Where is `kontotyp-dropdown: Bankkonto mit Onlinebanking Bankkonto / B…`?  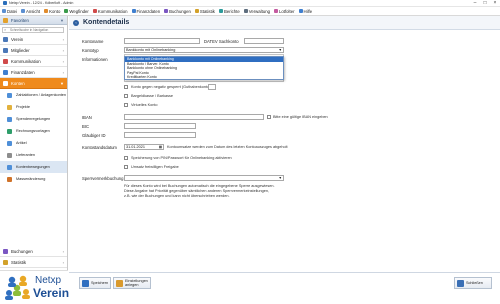
kontotyp-dropdown: Bankkonto mit Onlinebanking Bankkonto / B… is located at coordinates (204, 68).